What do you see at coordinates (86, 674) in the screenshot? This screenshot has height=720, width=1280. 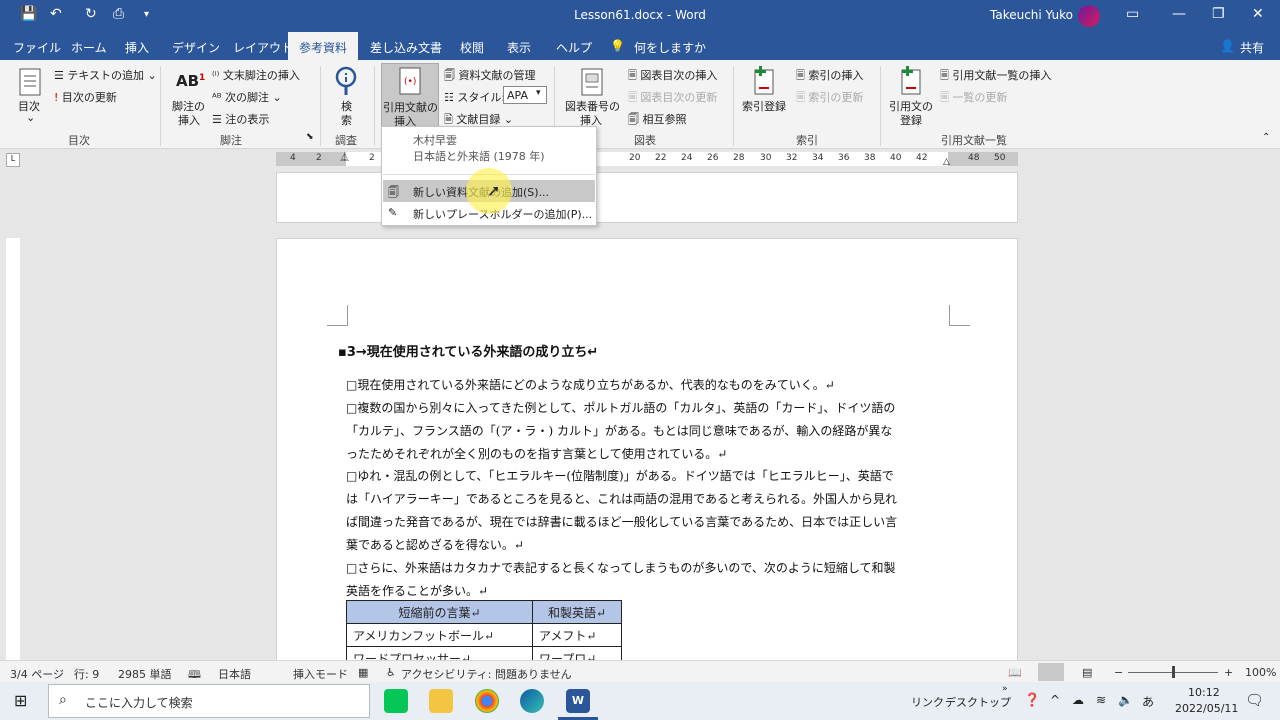 I see `line-number: 行: 9` at bounding box center [86, 674].